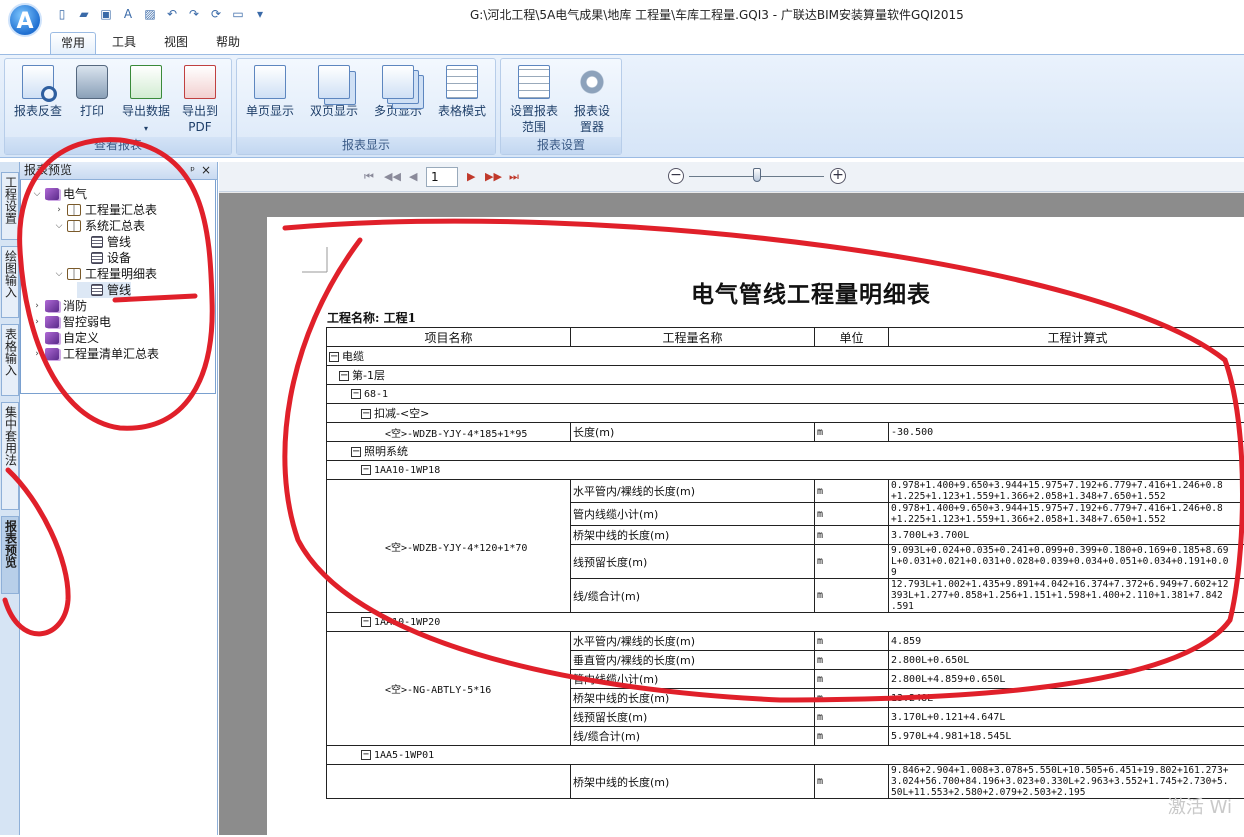 Image resolution: width=1244 pixels, height=837 pixels. I want to click on quantity-name: 线/缆合计(m), so click(693, 736).